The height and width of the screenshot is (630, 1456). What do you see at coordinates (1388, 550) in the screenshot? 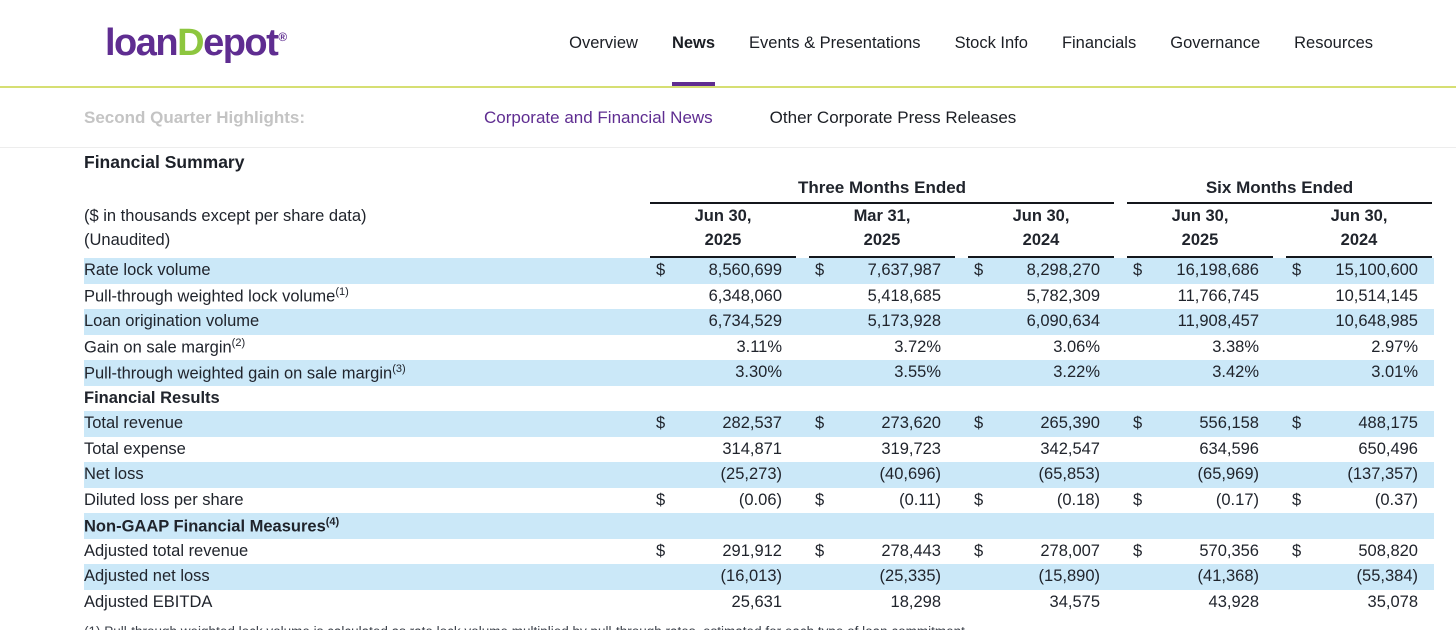
I see `cell-value: 508,820` at bounding box center [1388, 550].